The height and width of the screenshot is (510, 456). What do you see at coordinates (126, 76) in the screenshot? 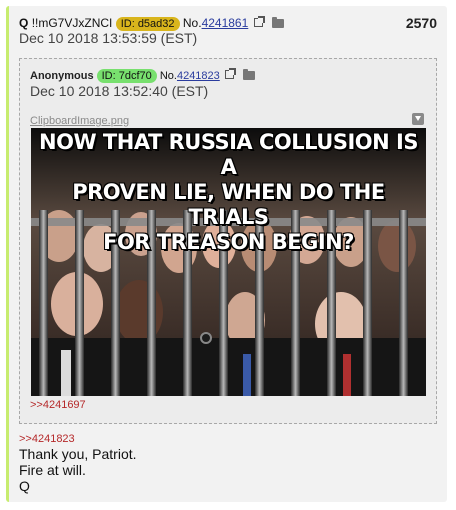
I see `quoted-poster-id-badge: ID: 7dcf70` at bounding box center [126, 76].